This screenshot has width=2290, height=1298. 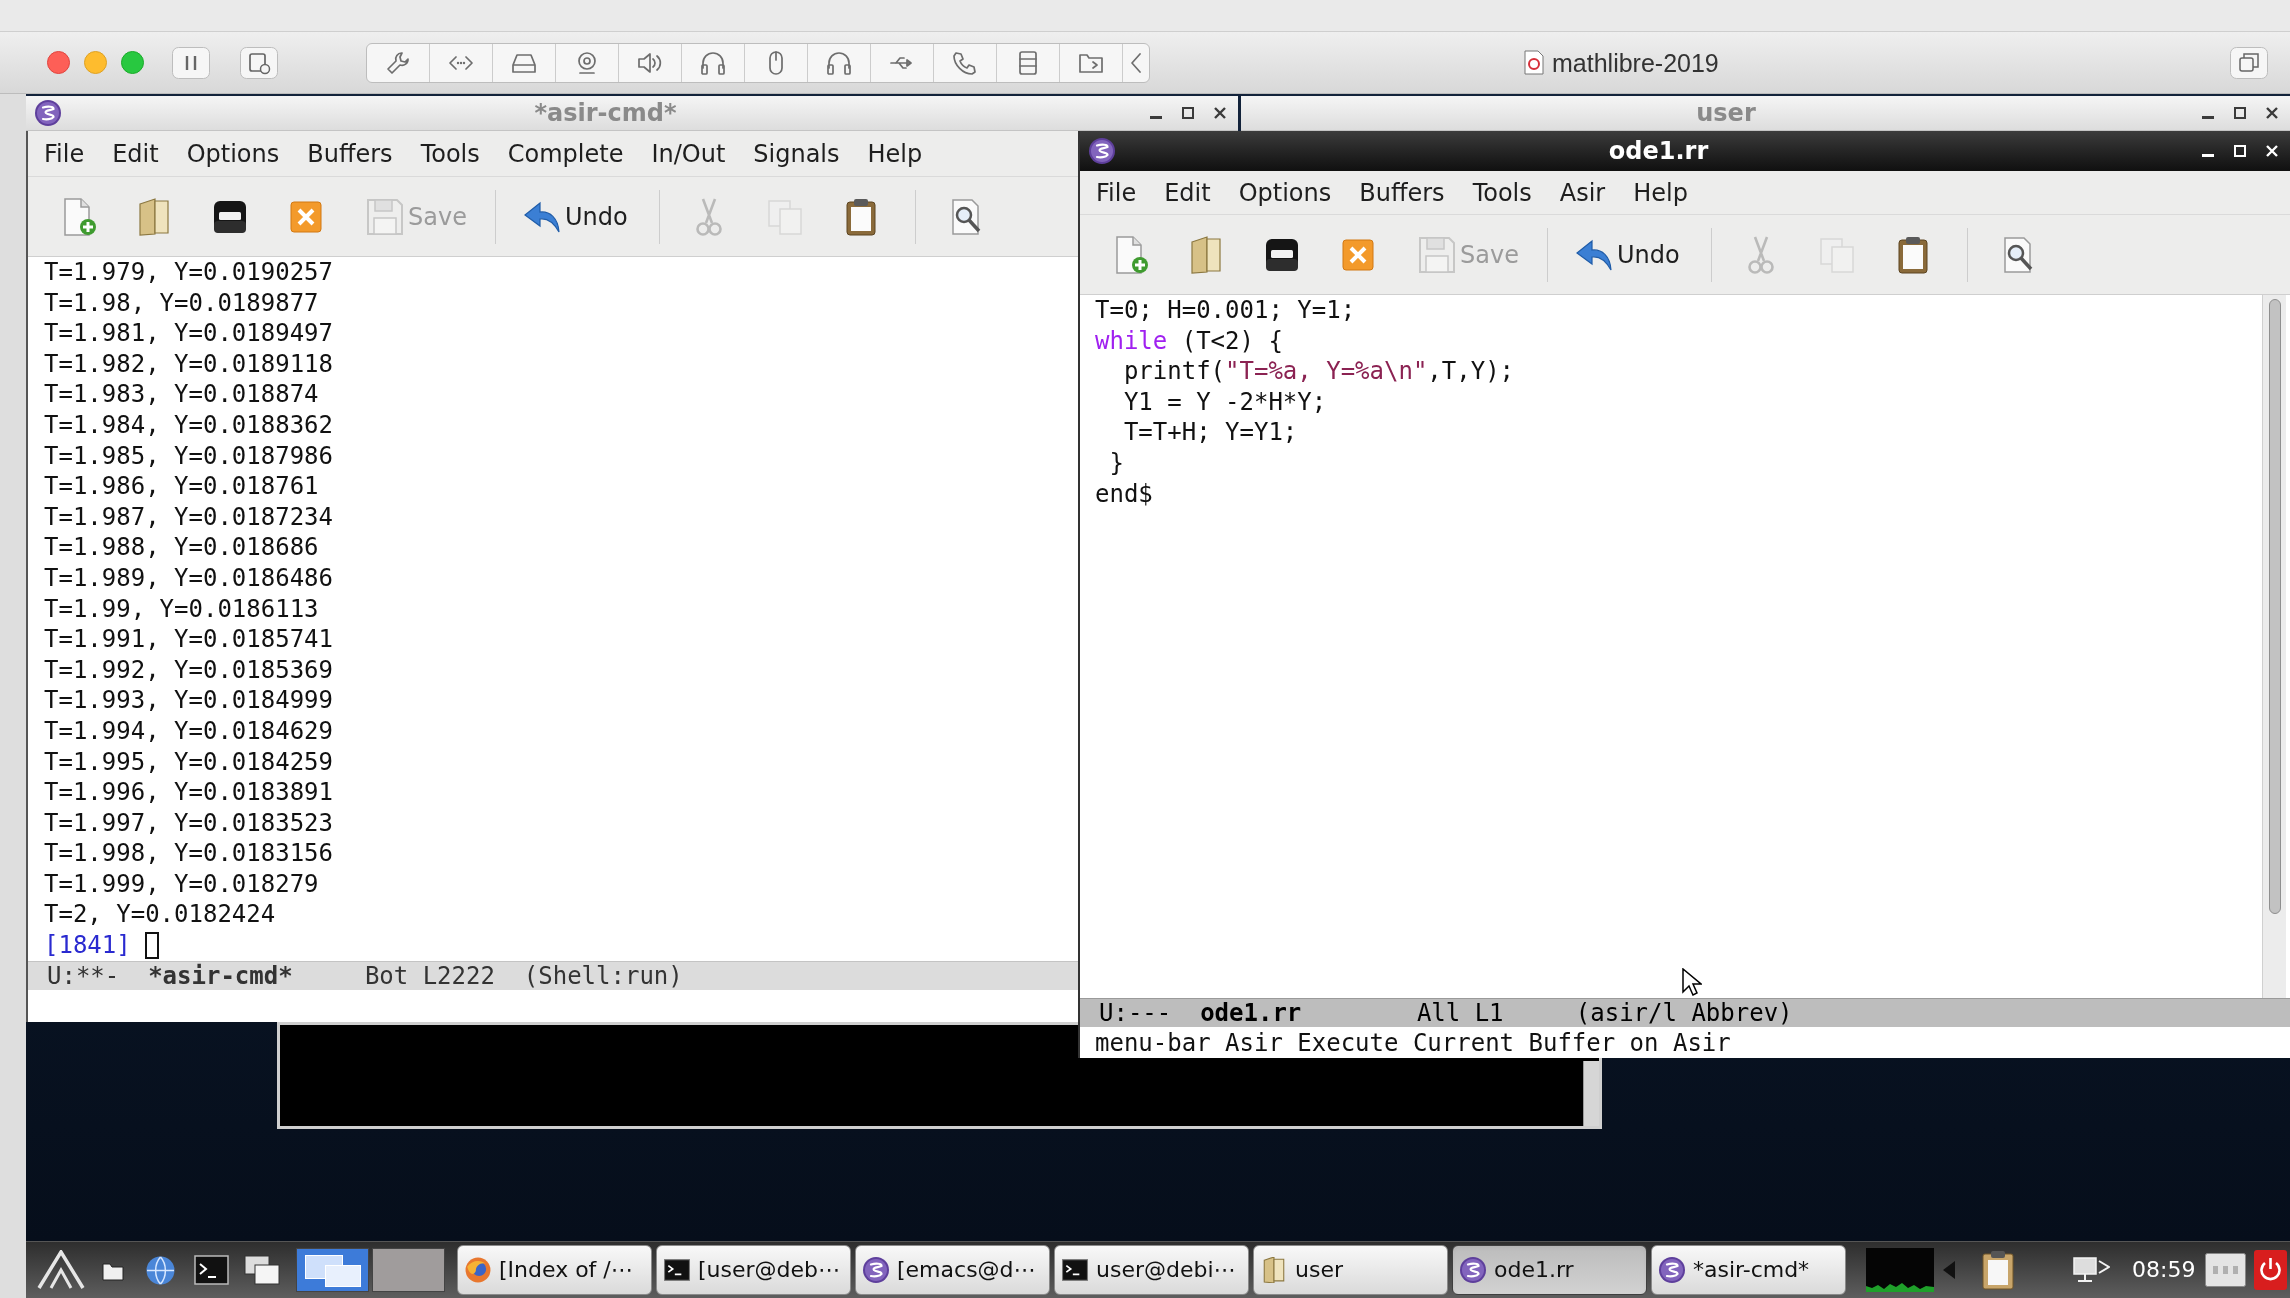 I want to click on globe-icon, so click(x=160, y=1270).